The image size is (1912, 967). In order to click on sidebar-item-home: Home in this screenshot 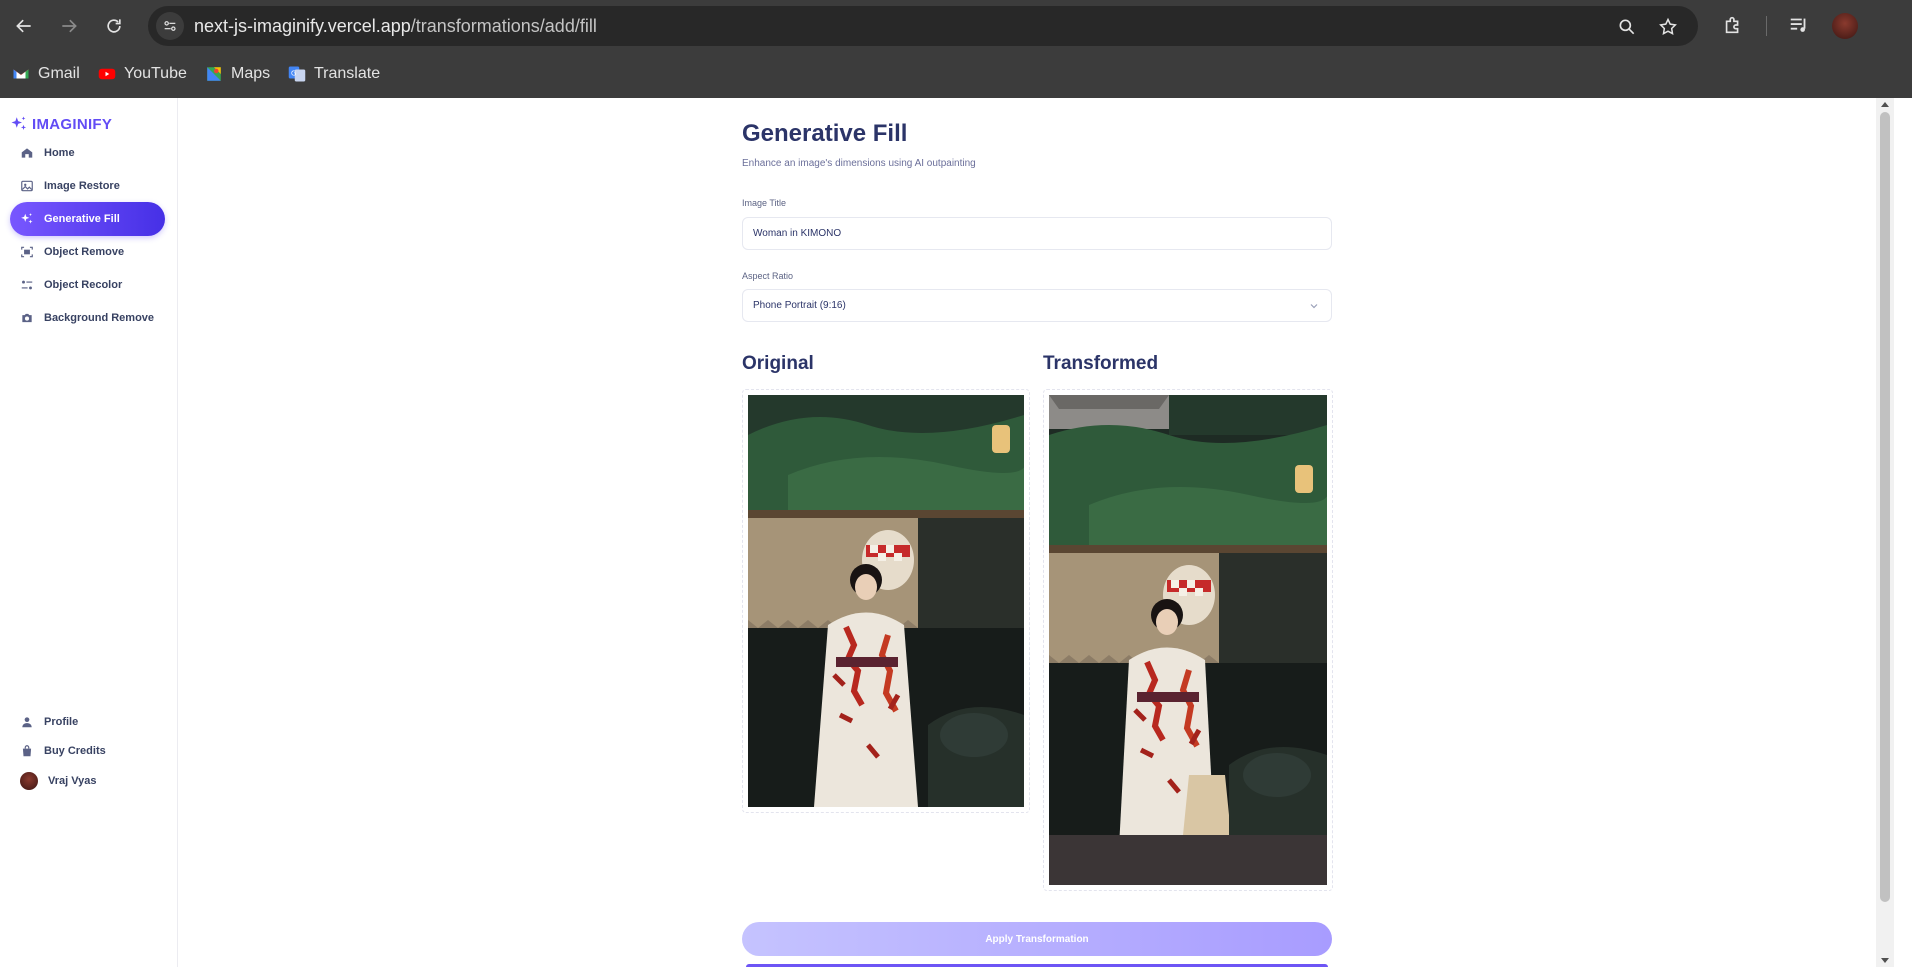, I will do `click(87, 153)`.